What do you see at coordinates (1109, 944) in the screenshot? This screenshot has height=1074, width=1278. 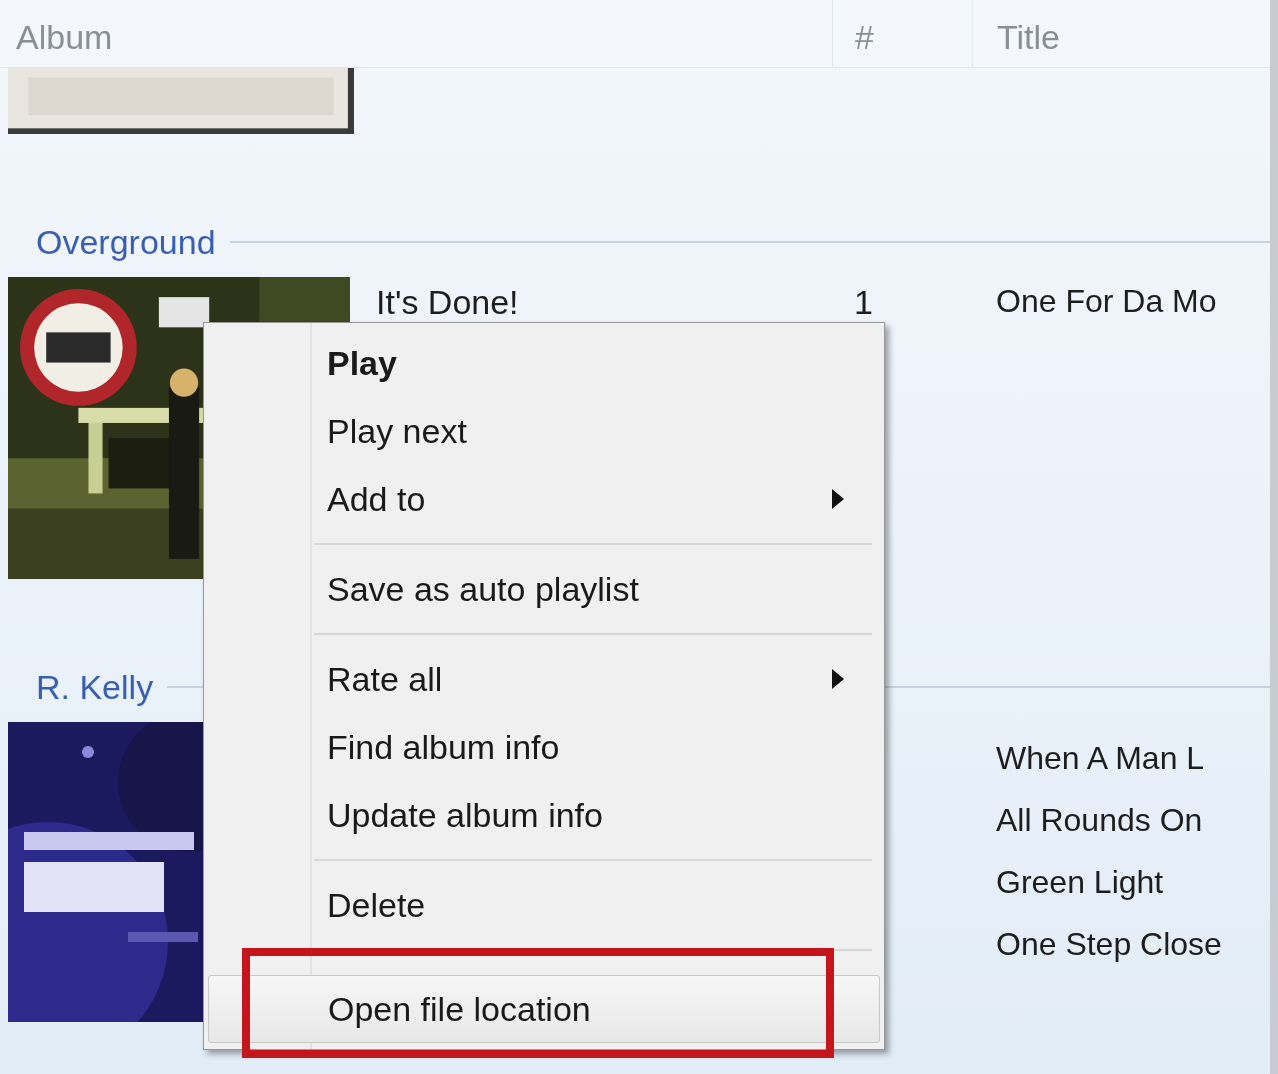 I see `track-title: One Step Close` at bounding box center [1109, 944].